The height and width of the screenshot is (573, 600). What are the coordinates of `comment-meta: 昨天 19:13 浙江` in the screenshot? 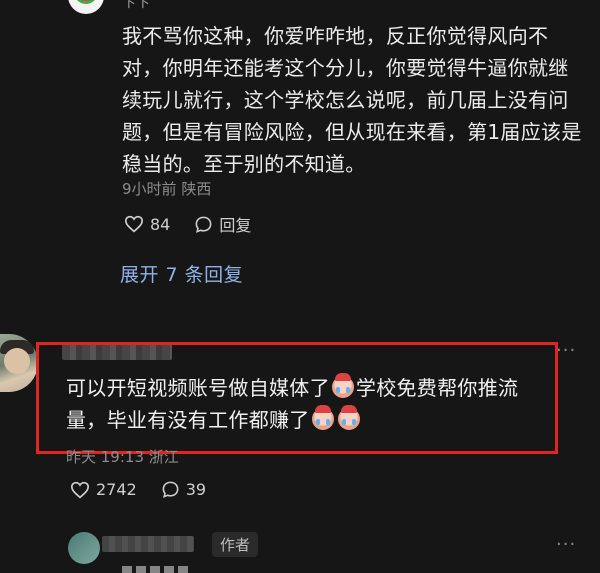 It's located at (122, 456).